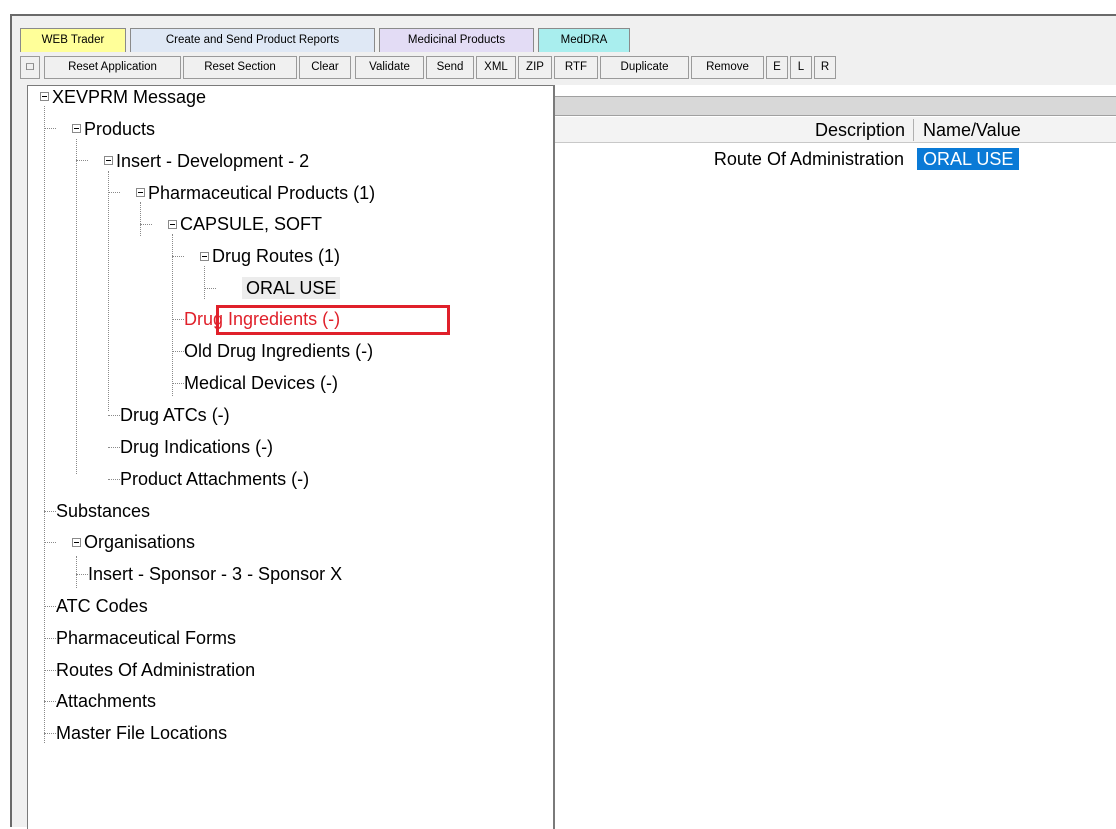  What do you see at coordinates (860, 130) in the screenshot?
I see `column-header-description: Description` at bounding box center [860, 130].